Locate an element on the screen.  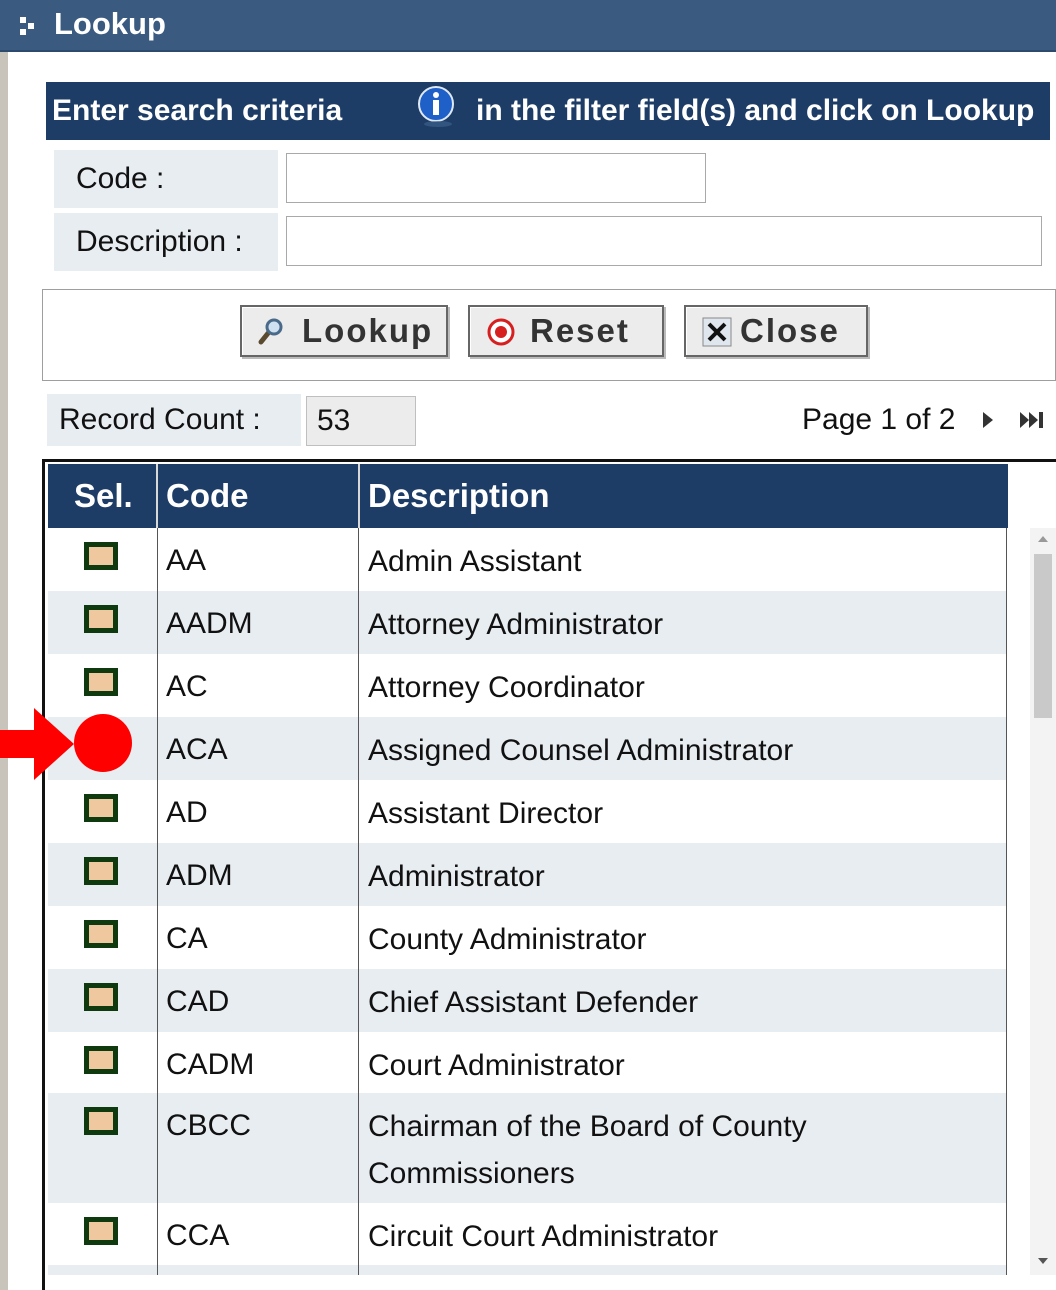
lookup-button: Lookup is located at coordinates (344, 331).